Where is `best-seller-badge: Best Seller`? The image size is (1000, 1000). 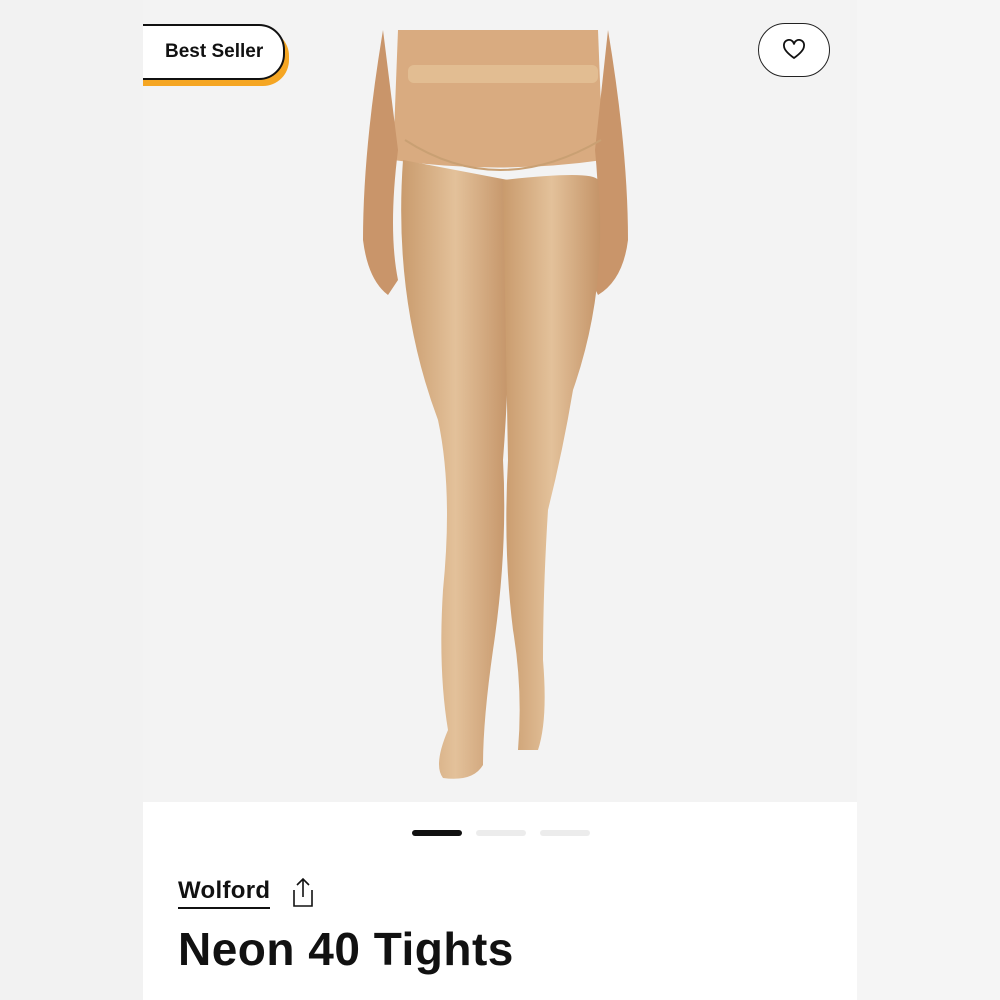
best-seller-badge: Best Seller is located at coordinates (214, 52).